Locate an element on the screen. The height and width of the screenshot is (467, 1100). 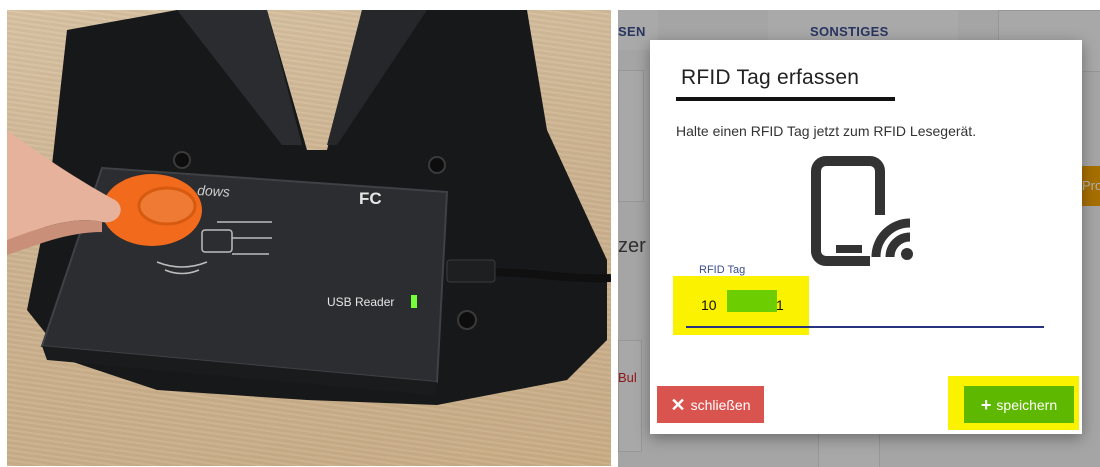
reader-brand: dows is located at coordinates (213, 191).